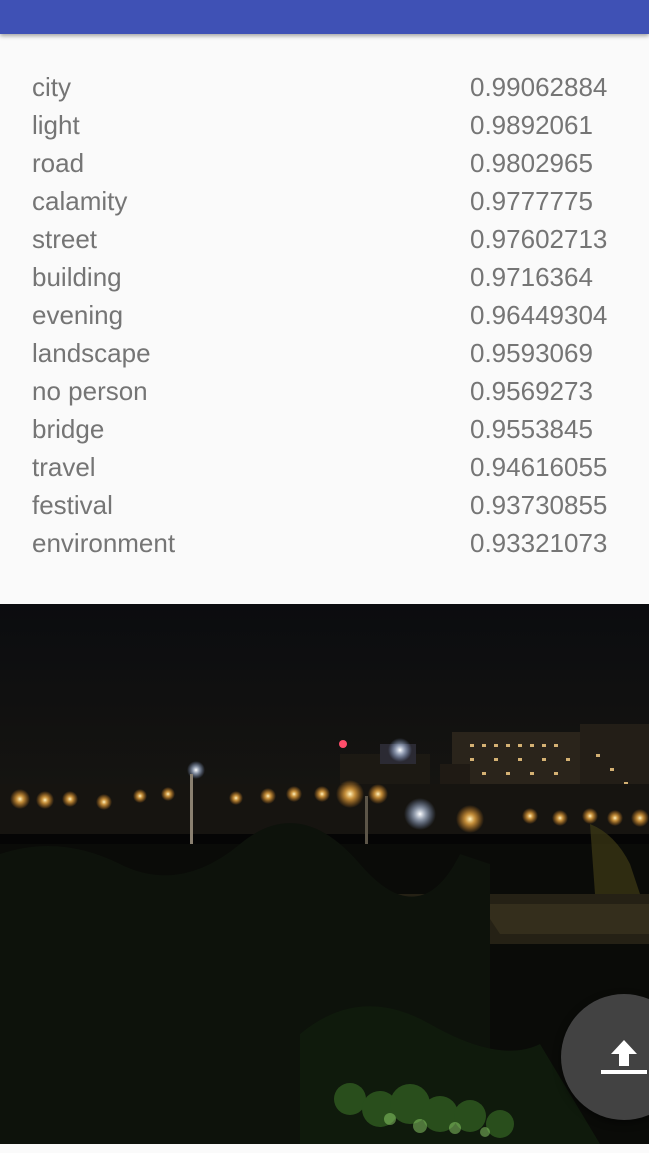  I want to click on result-row: calamity 0.9777775, so click(327, 201).